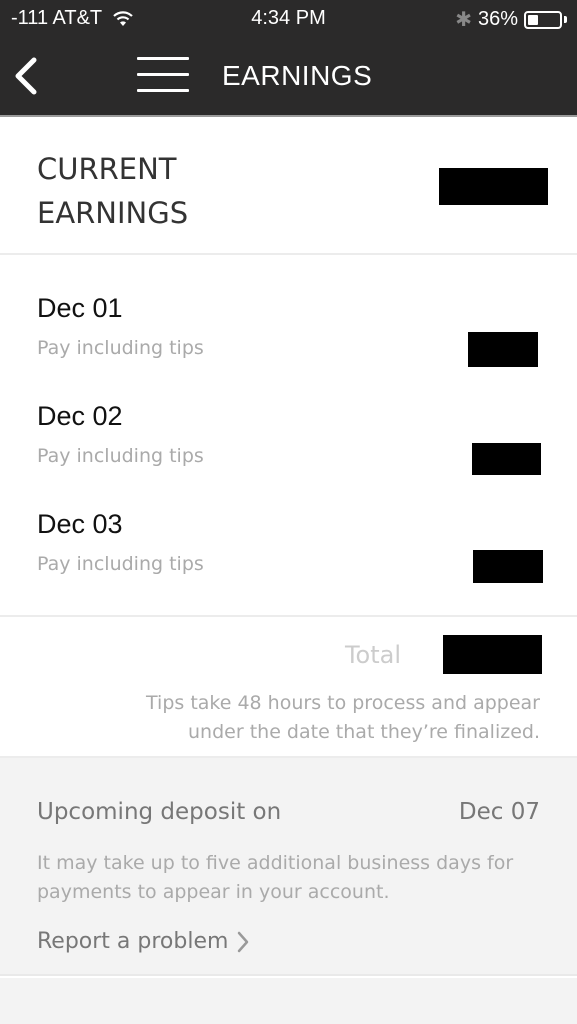 Image resolution: width=577 pixels, height=1024 pixels. What do you see at coordinates (80, 524) in the screenshot?
I see `day-date: Dec 03` at bounding box center [80, 524].